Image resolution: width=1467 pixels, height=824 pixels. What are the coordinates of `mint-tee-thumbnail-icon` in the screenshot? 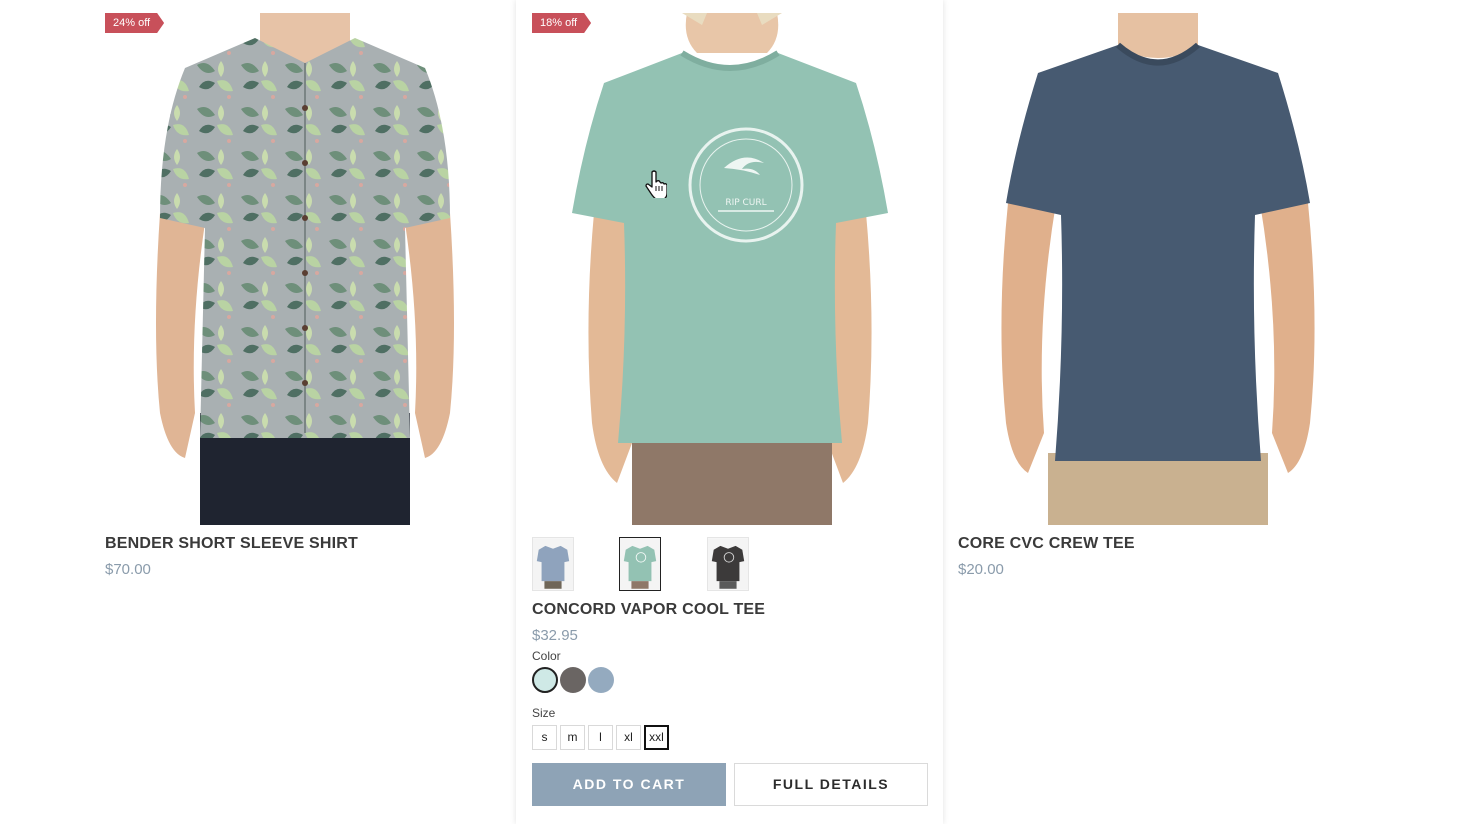 It's located at (640, 564).